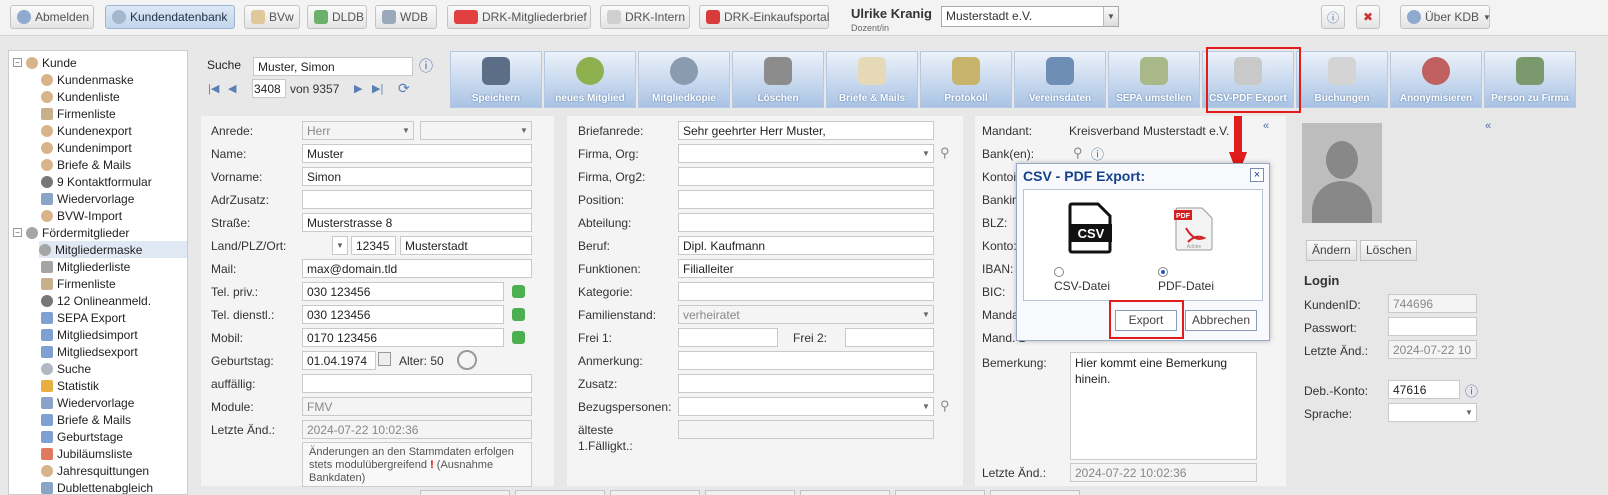 The width and height of the screenshot is (1608, 495). What do you see at coordinates (89, 334) in the screenshot?
I see `sidebar-item-mitgliedsimport: Mitgliedsimport` at bounding box center [89, 334].